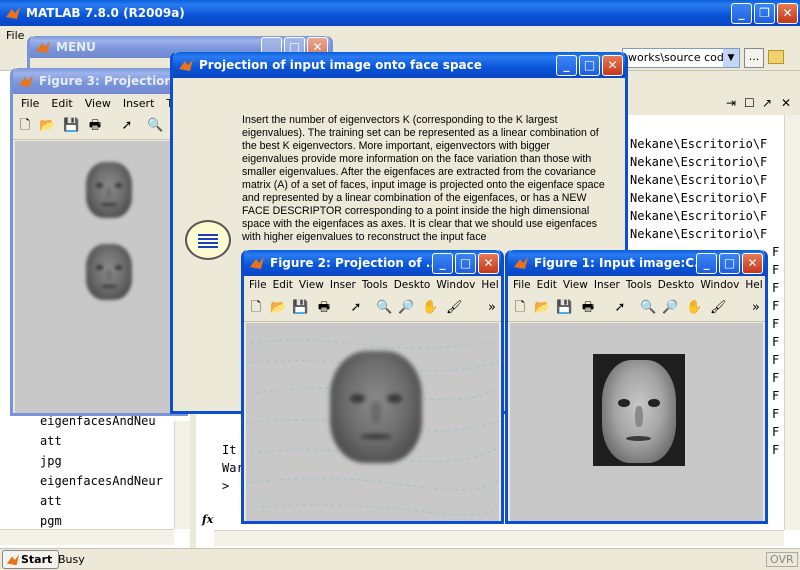  What do you see at coordinates (786, 103) in the screenshot?
I see `close-panel-icon: ✕` at bounding box center [786, 103].